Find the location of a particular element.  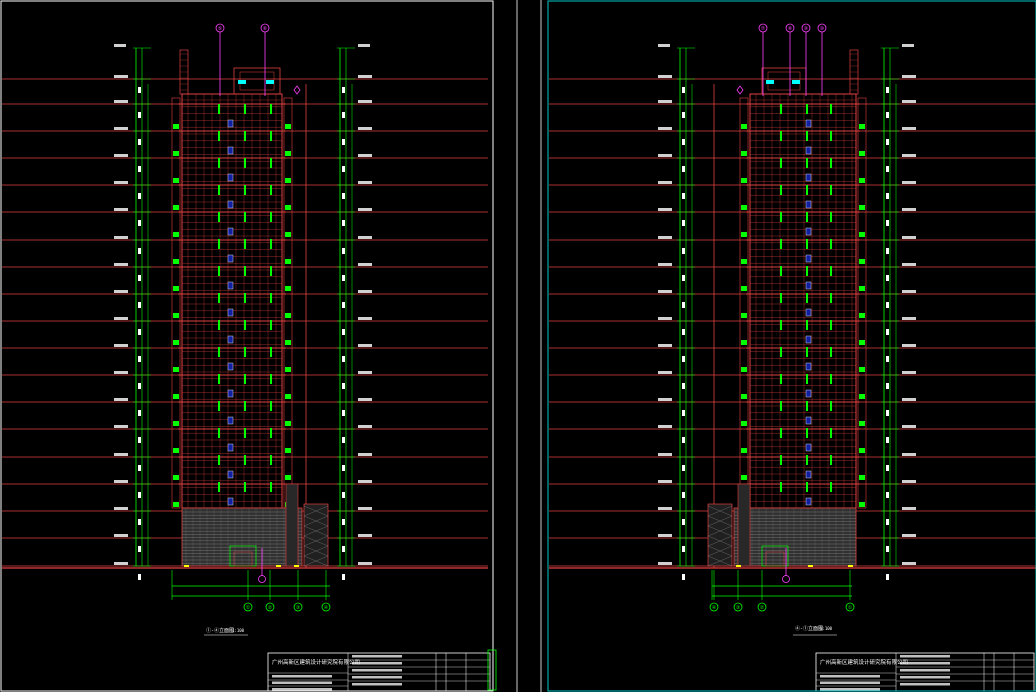

top-axis-label: ⑤ is located at coordinates (220, 29).